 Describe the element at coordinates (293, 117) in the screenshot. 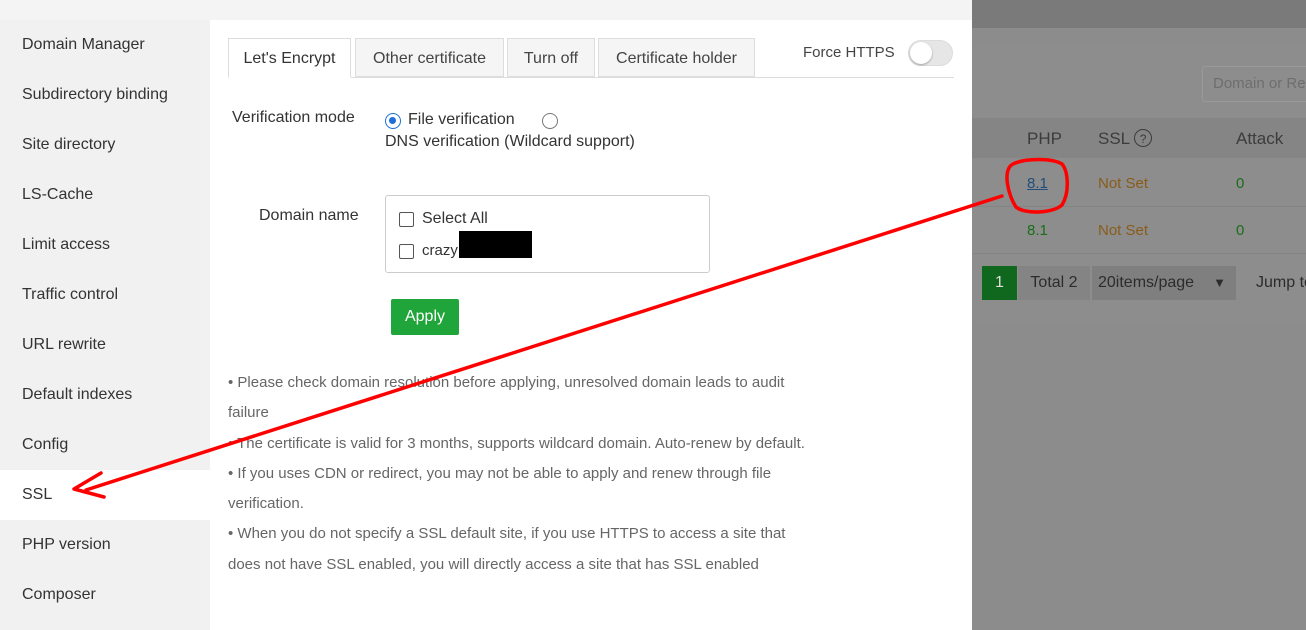

I see `verification-mode-label: Verification mode` at that location.